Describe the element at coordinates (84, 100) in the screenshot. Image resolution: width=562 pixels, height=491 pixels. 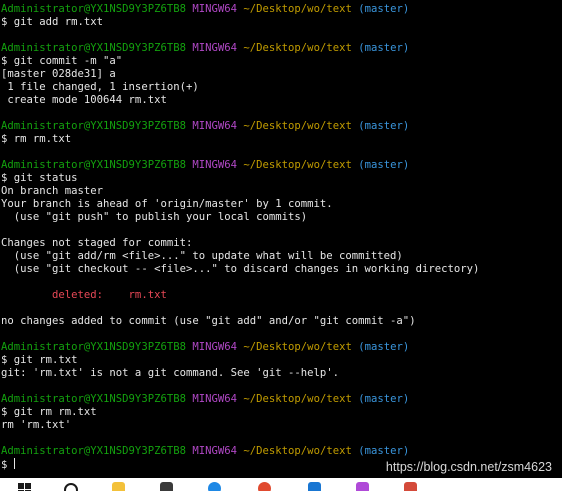
I see `output-line: create mode 100644 rm.txt` at that location.